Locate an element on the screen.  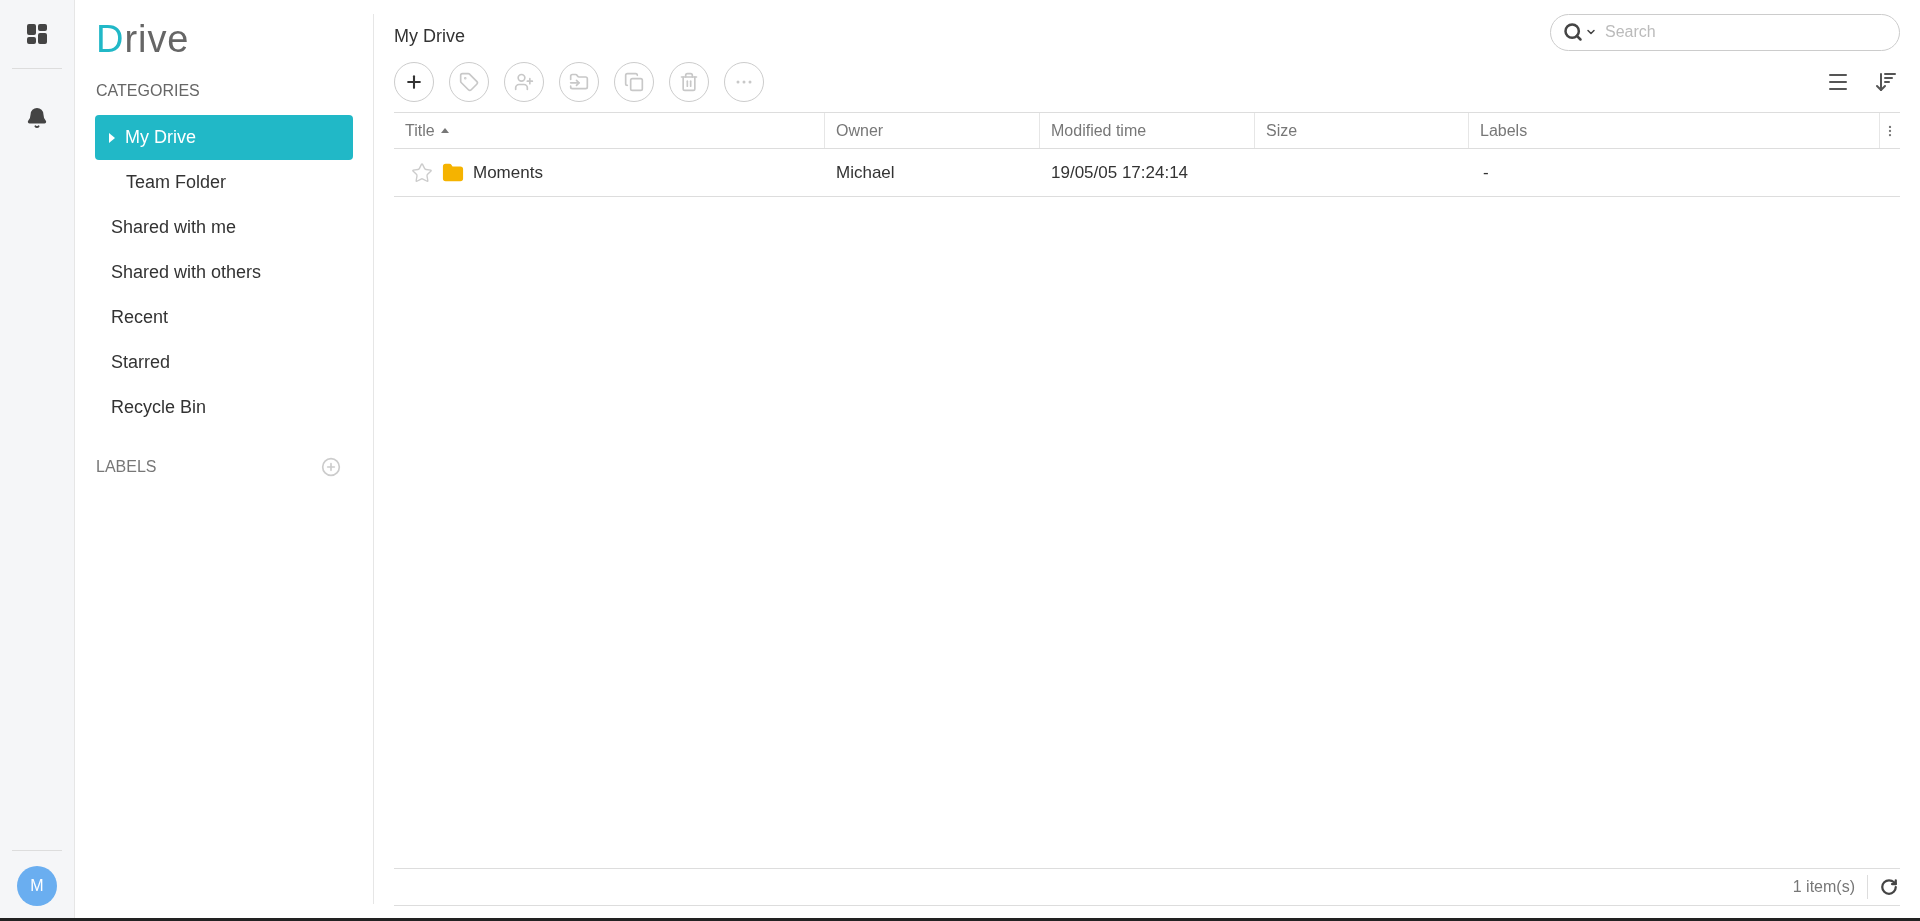
item-count: 1 item(s) is located at coordinates (1824, 887).